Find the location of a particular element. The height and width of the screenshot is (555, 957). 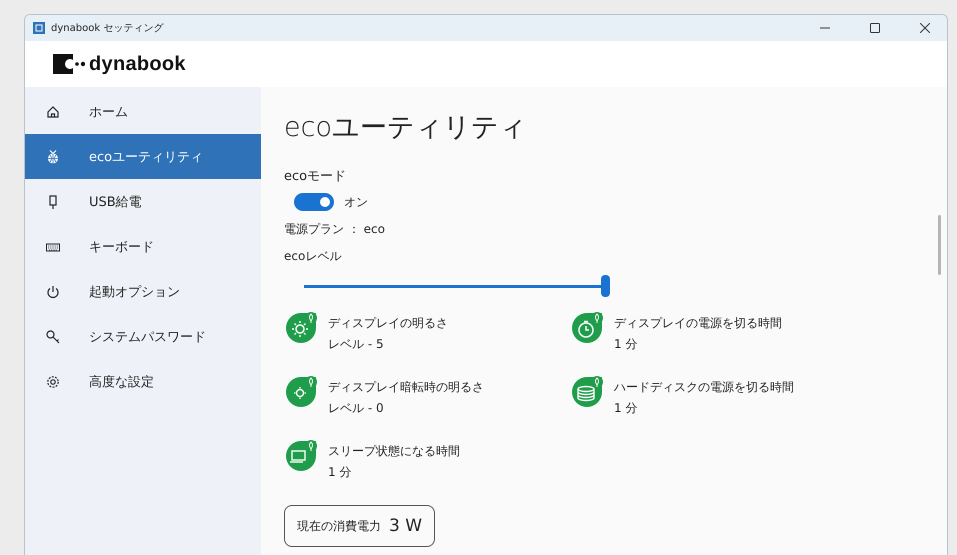

slider-label: ecoレベル is located at coordinates (313, 256).